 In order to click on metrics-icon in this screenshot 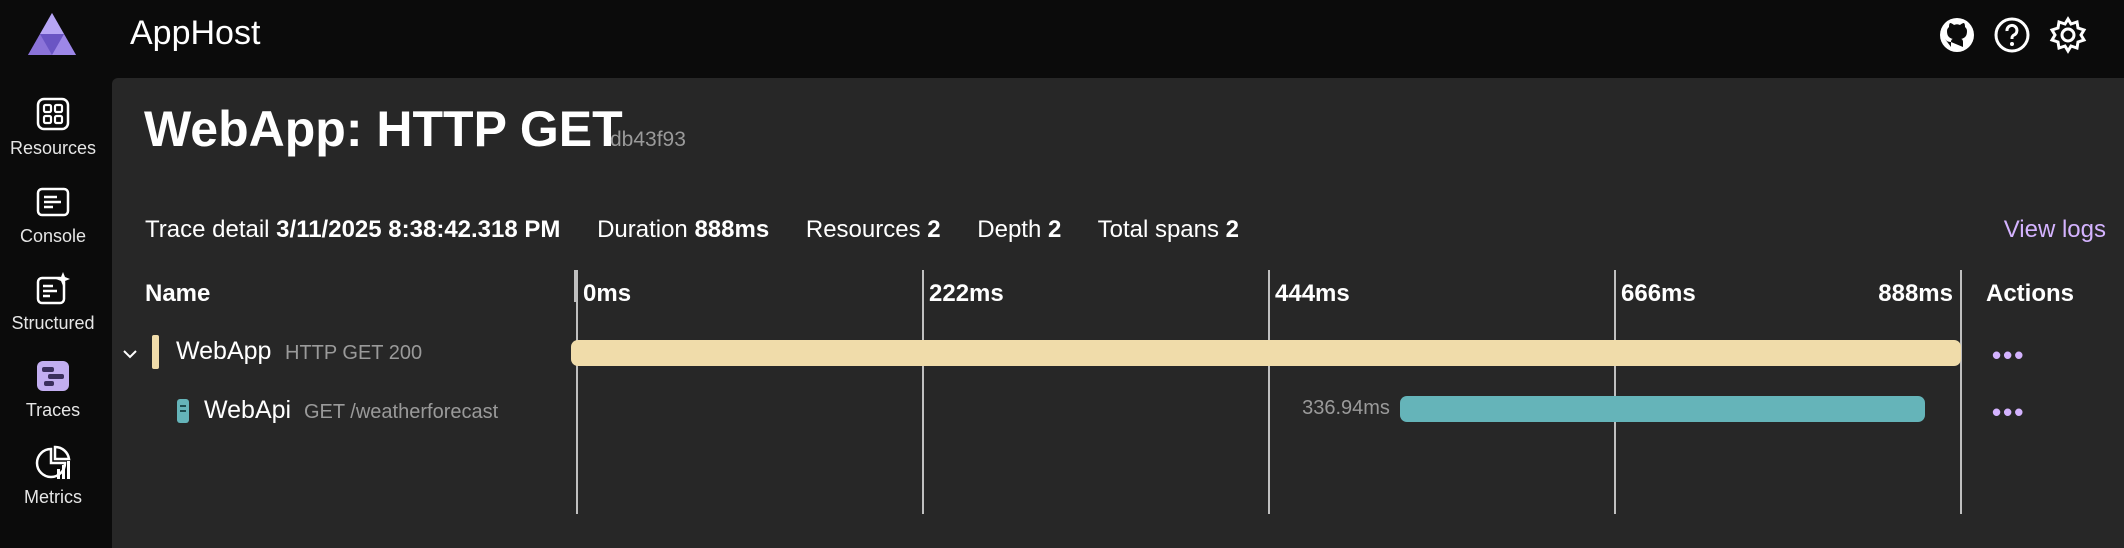, I will do `click(53, 462)`.